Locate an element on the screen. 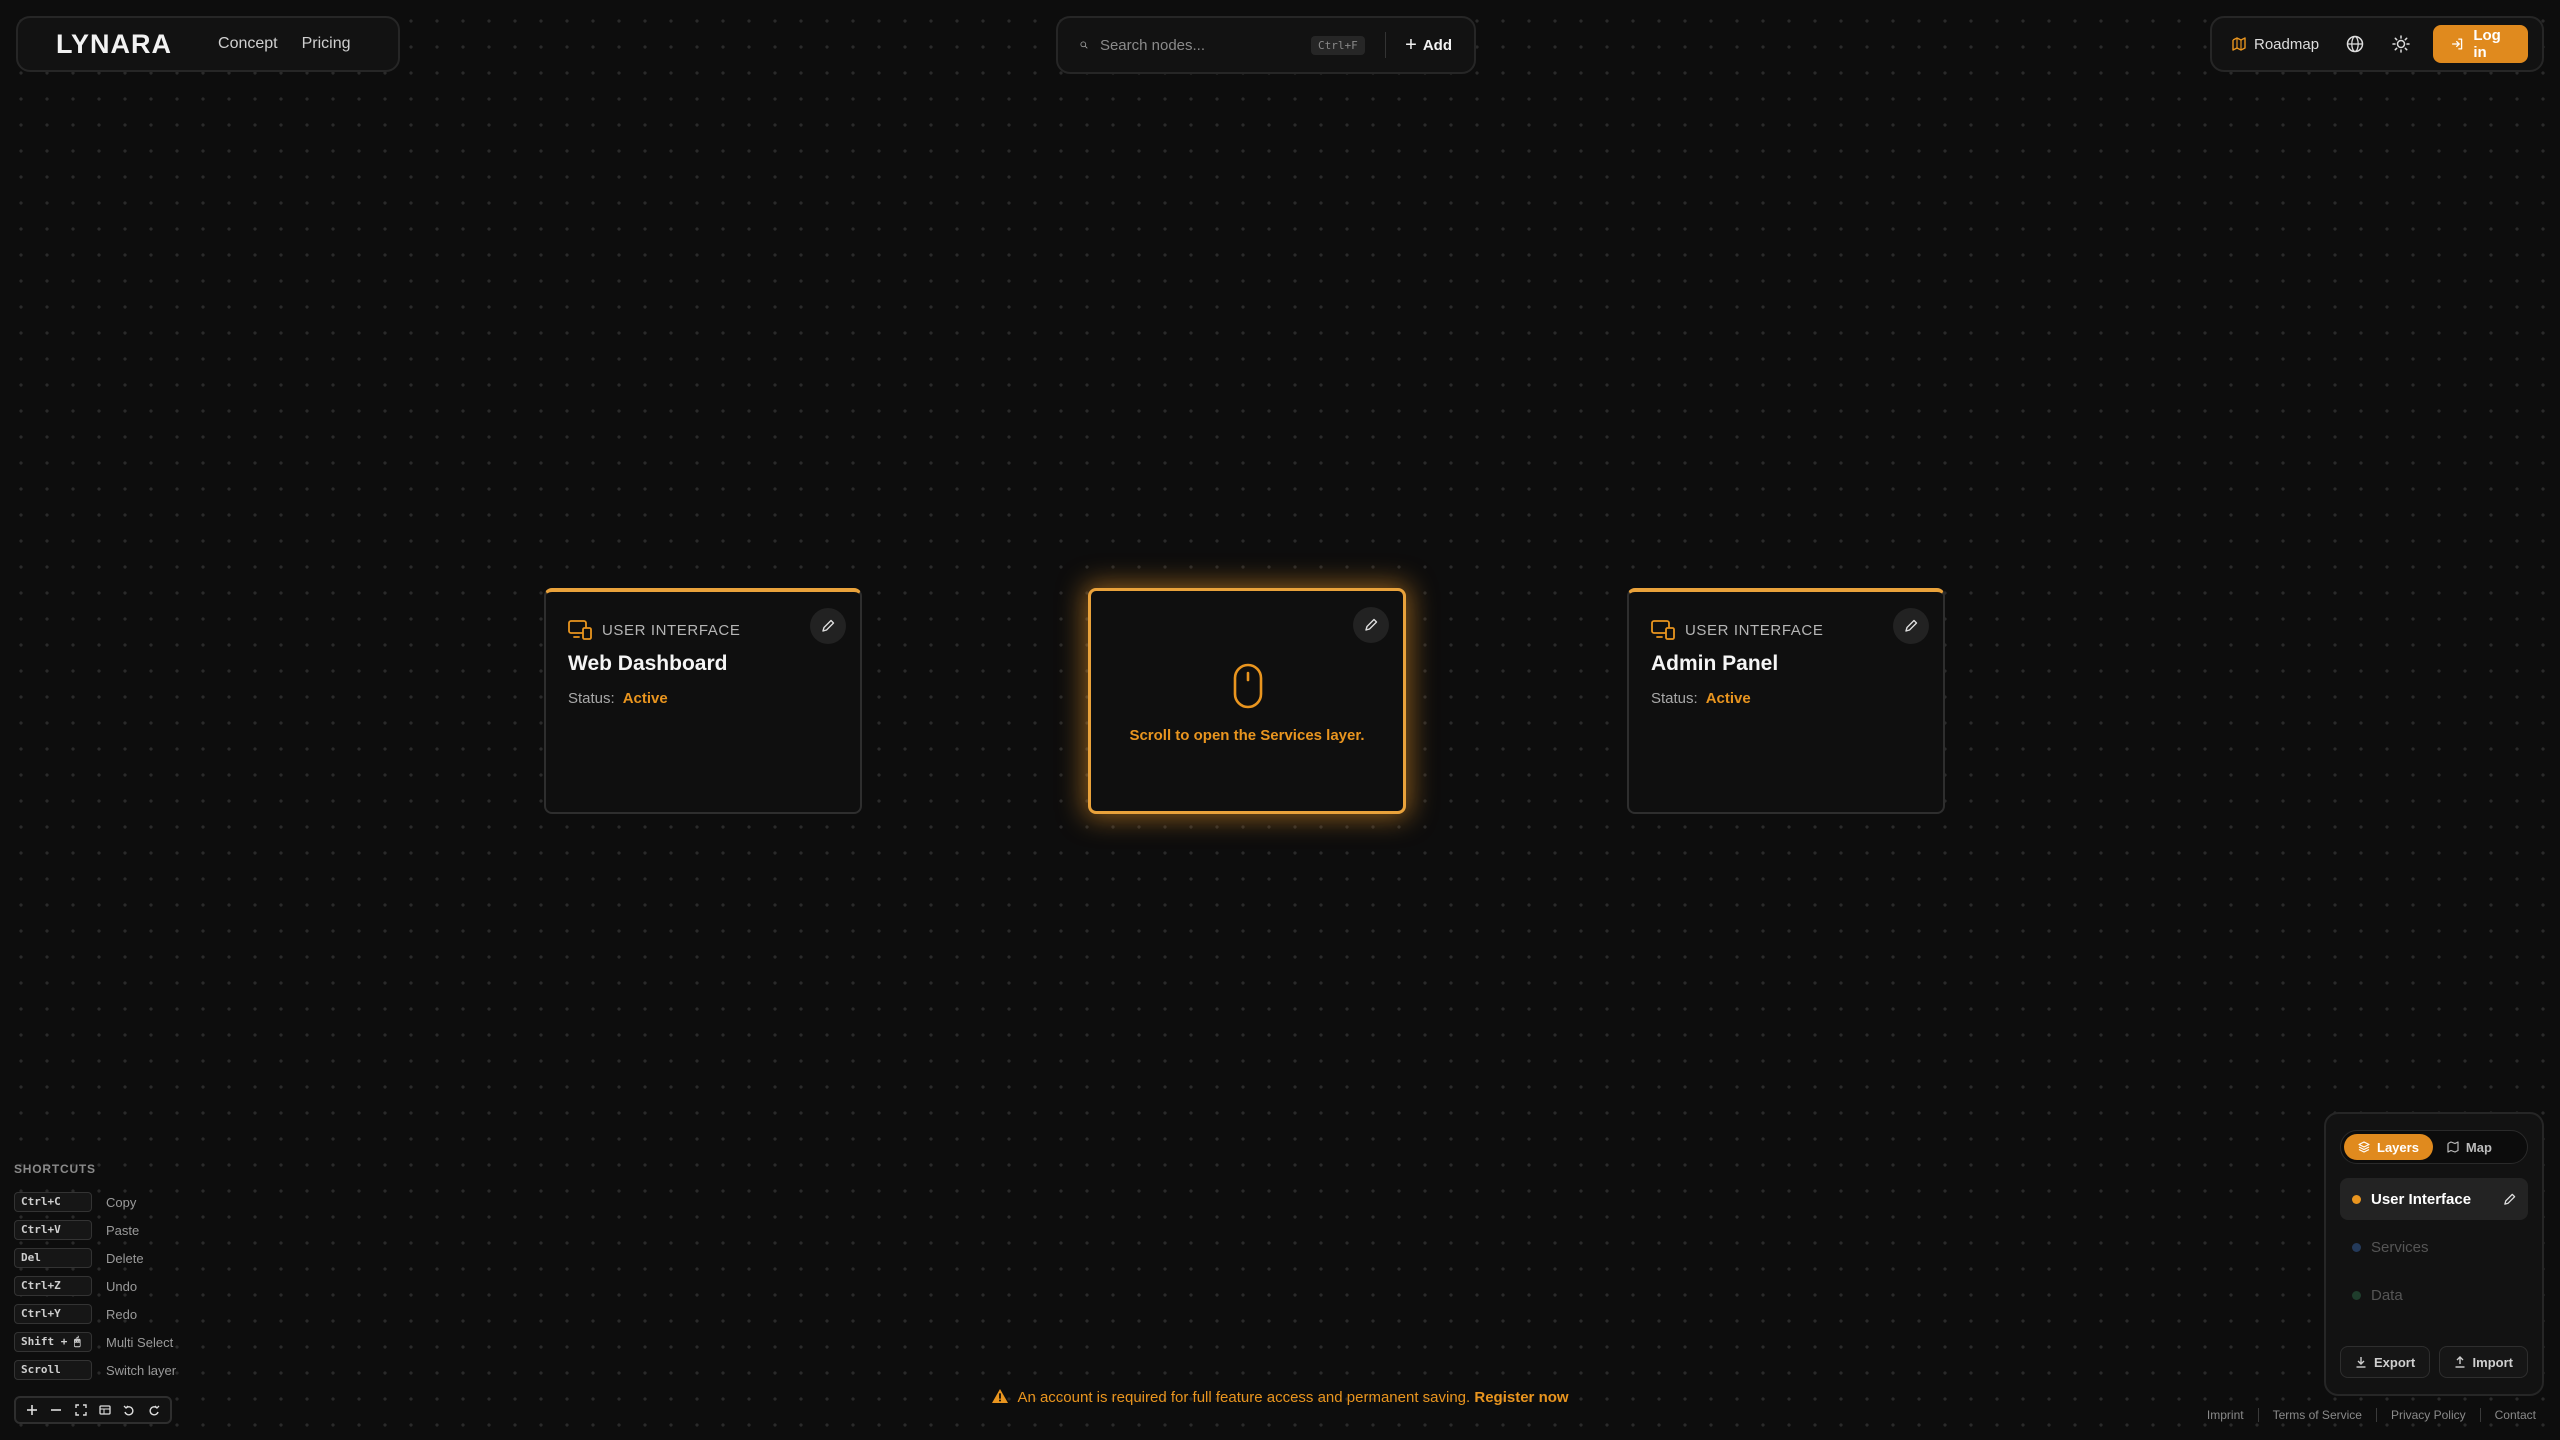 This screenshot has height=1440, width=2560. export-button: Export is located at coordinates (2385, 1362).